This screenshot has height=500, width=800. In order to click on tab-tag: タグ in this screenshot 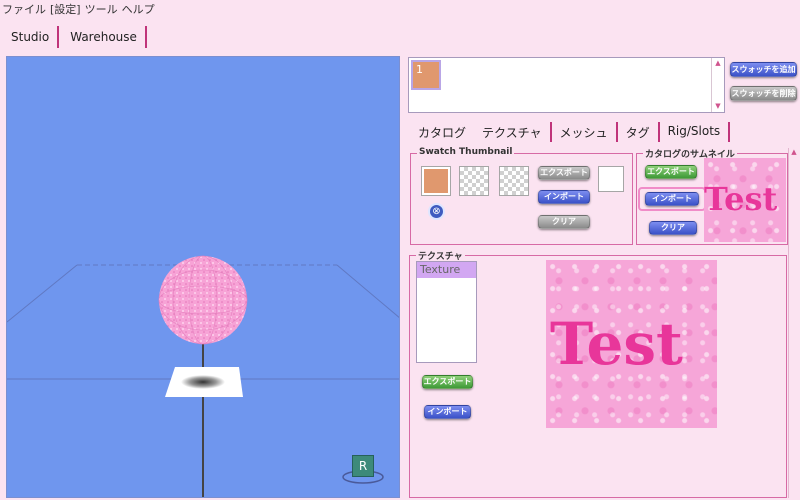, I will do `click(639, 132)`.